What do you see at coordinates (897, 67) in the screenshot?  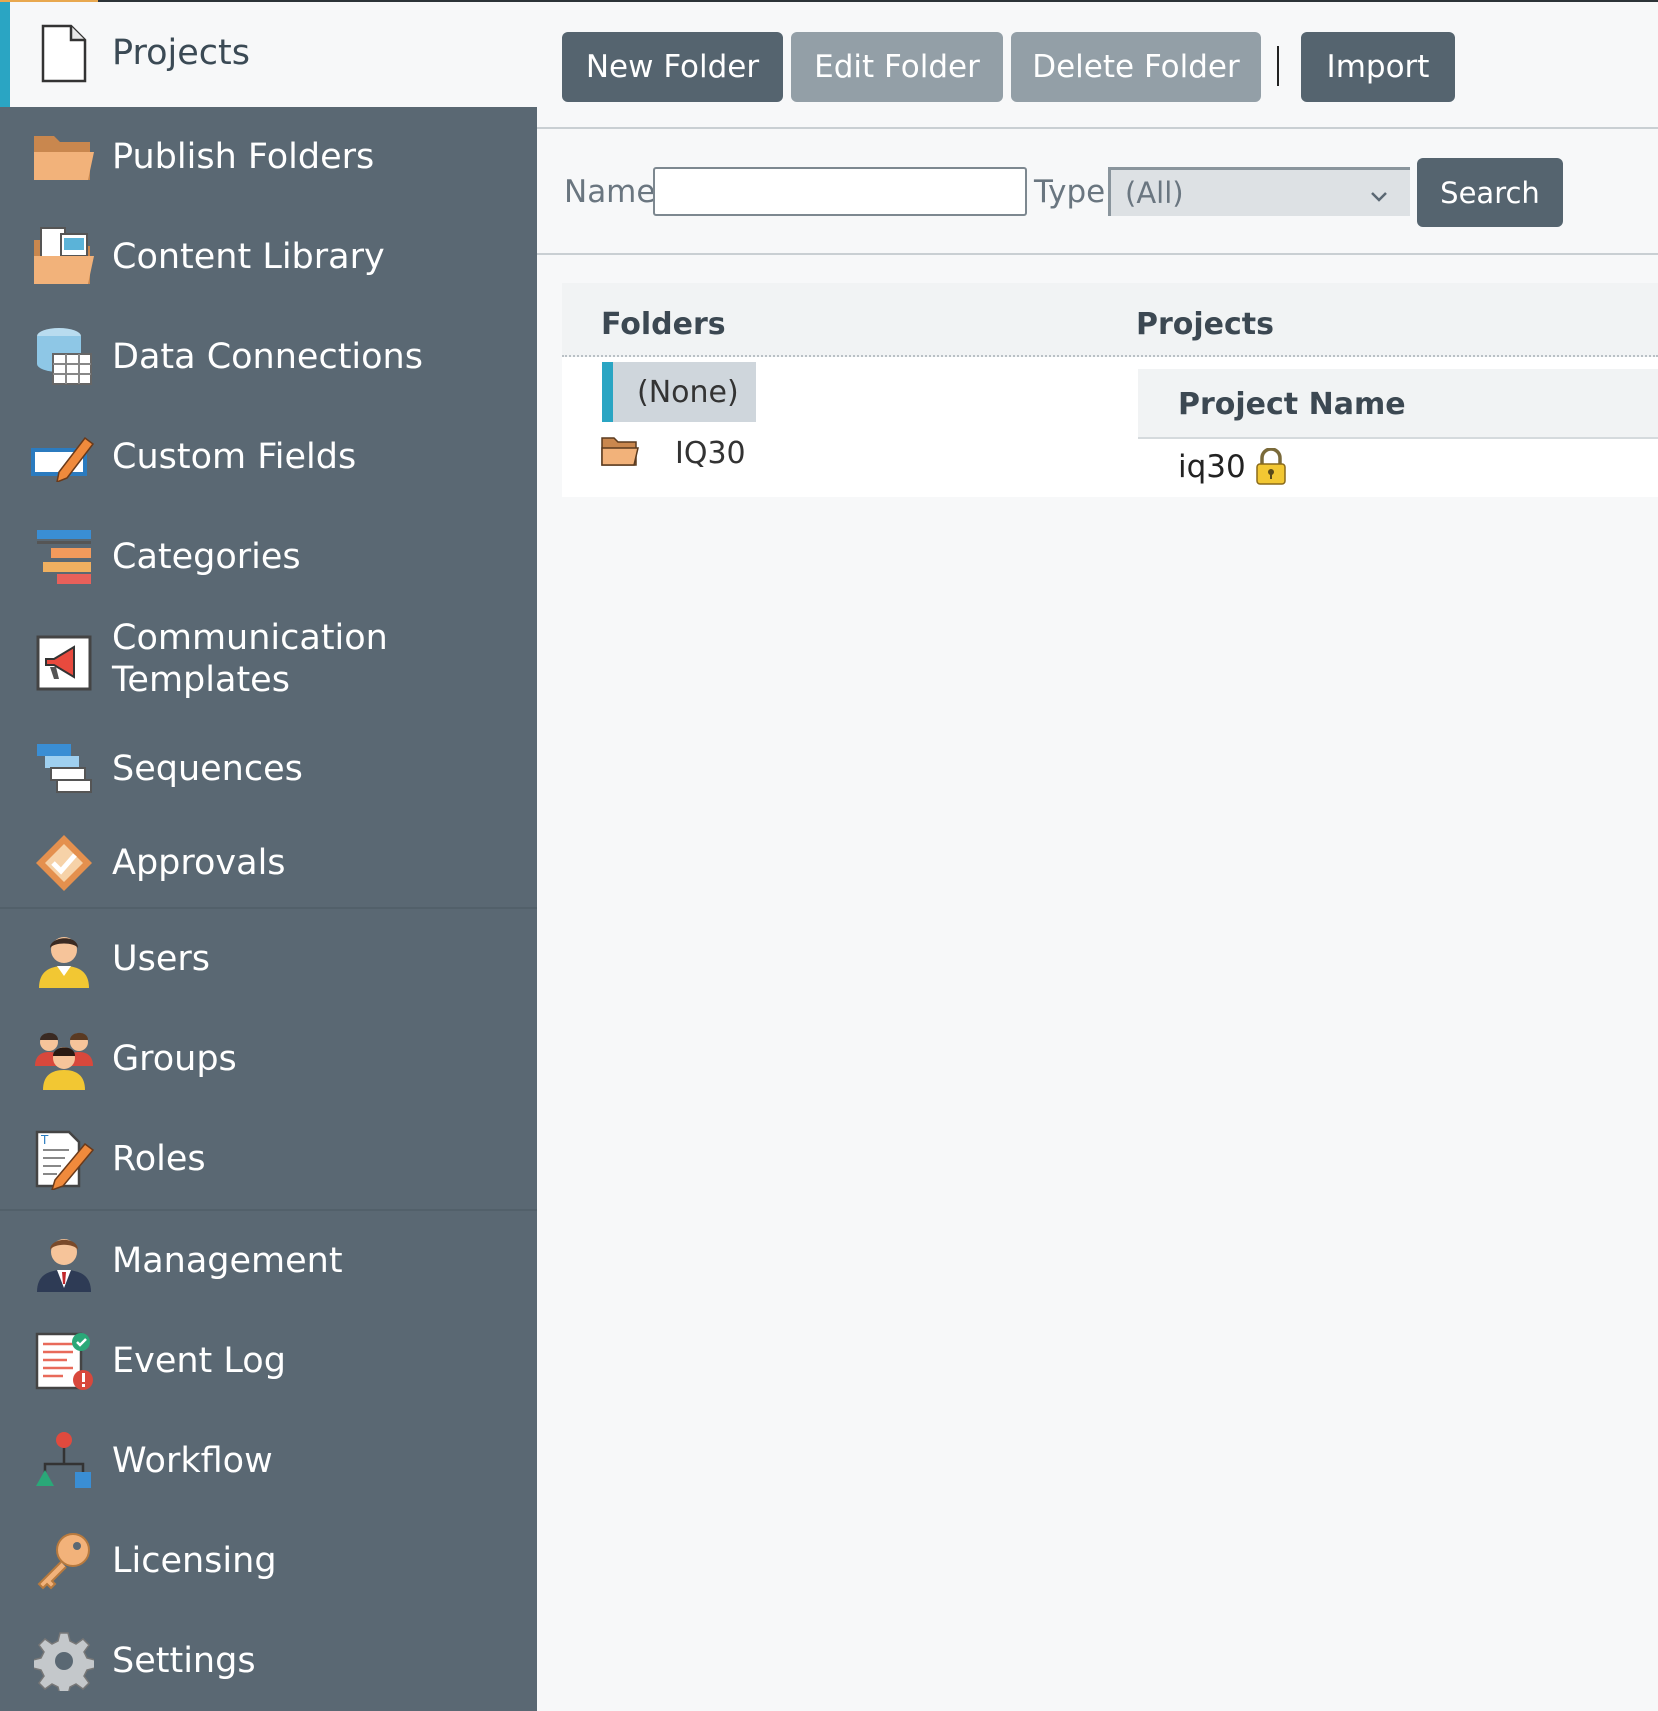 I see `edit-folder-button: Edit Folder` at bounding box center [897, 67].